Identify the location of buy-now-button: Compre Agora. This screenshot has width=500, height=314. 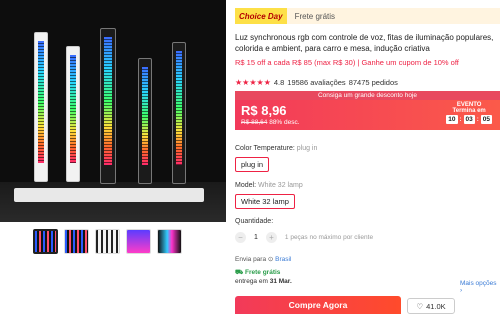
(318, 305).